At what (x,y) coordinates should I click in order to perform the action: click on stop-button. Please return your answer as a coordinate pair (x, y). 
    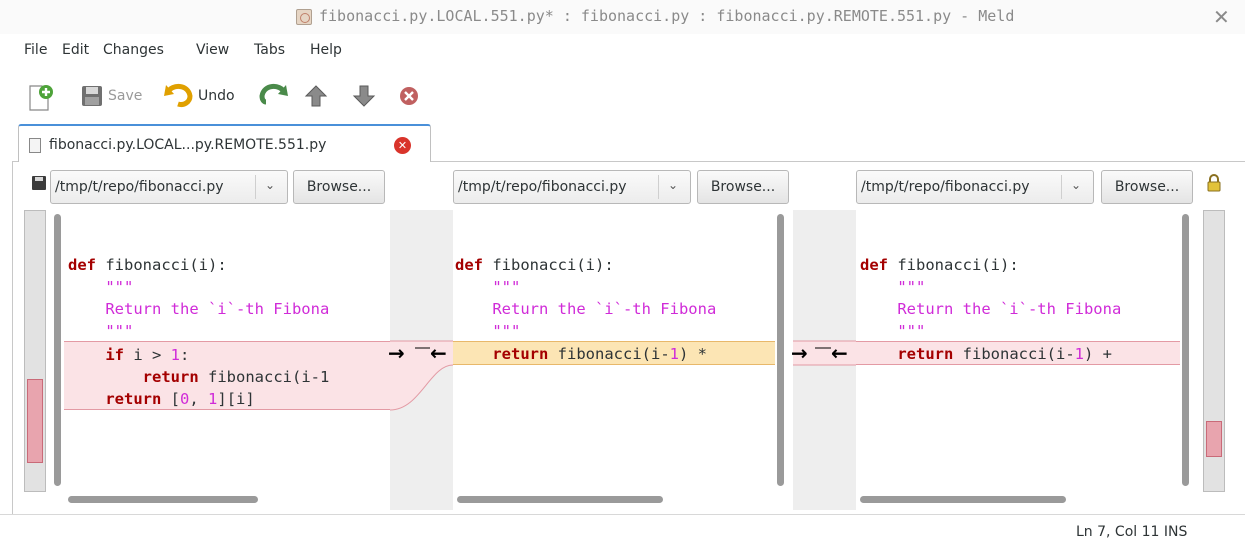
    Looking at the image, I should click on (411, 96).